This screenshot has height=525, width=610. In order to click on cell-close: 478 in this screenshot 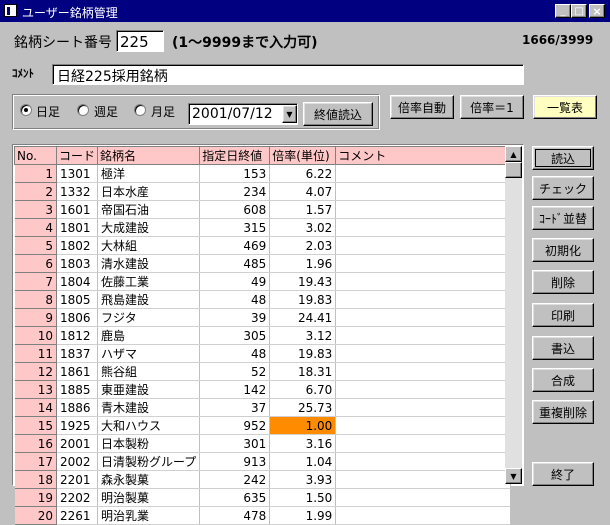, I will do `click(235, 515)`.